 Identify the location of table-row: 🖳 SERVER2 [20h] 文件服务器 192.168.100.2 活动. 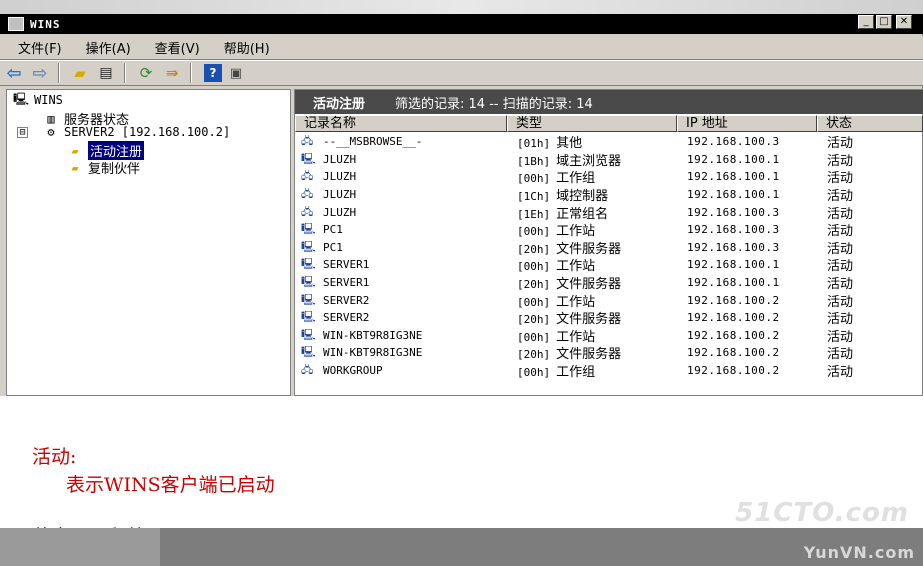
(609, 318).